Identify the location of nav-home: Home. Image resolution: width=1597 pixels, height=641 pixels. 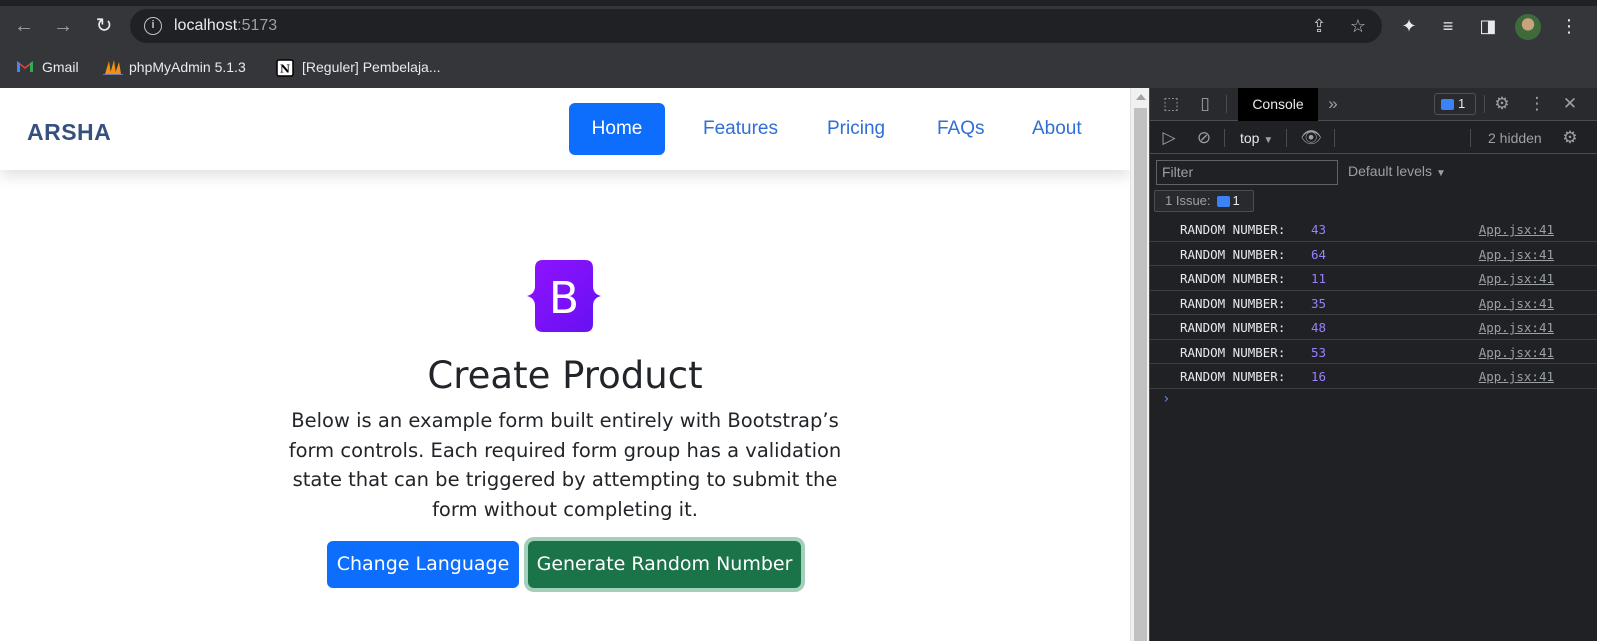
(617, 129).